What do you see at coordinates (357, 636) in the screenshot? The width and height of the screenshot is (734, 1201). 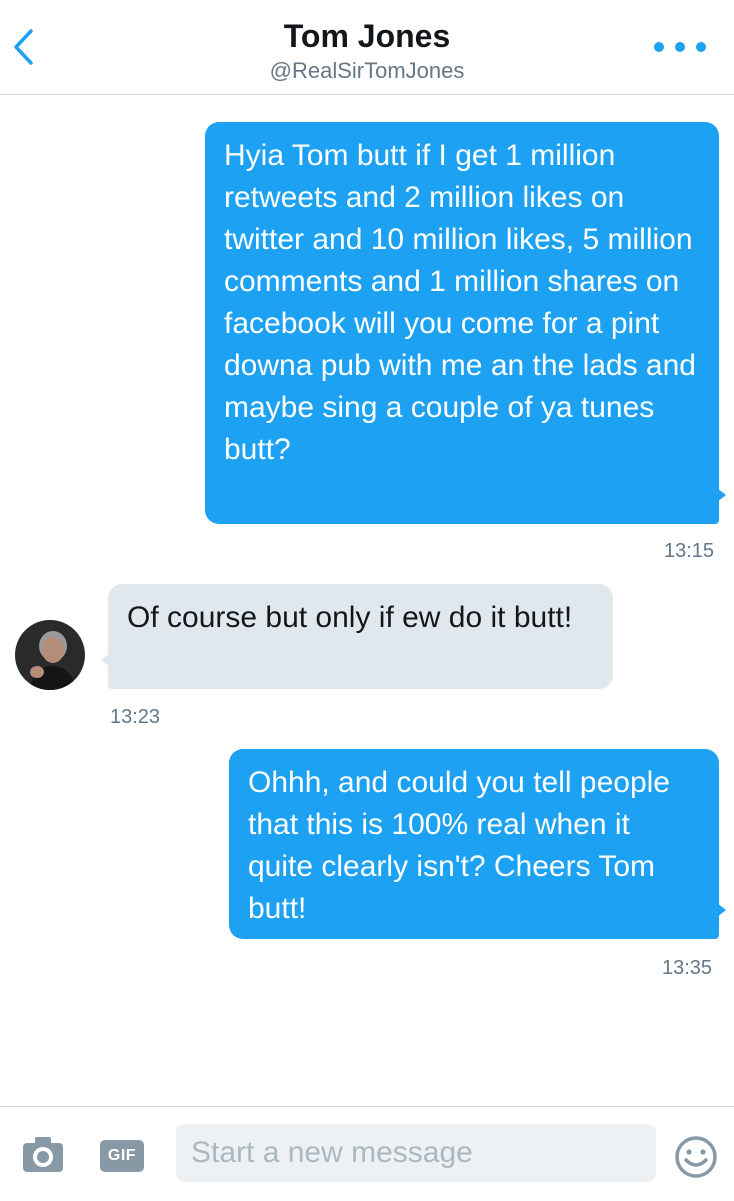 I see `message-bubble-incoming: Of course but only if ew do it butt!` at bounding box center [357, 636].